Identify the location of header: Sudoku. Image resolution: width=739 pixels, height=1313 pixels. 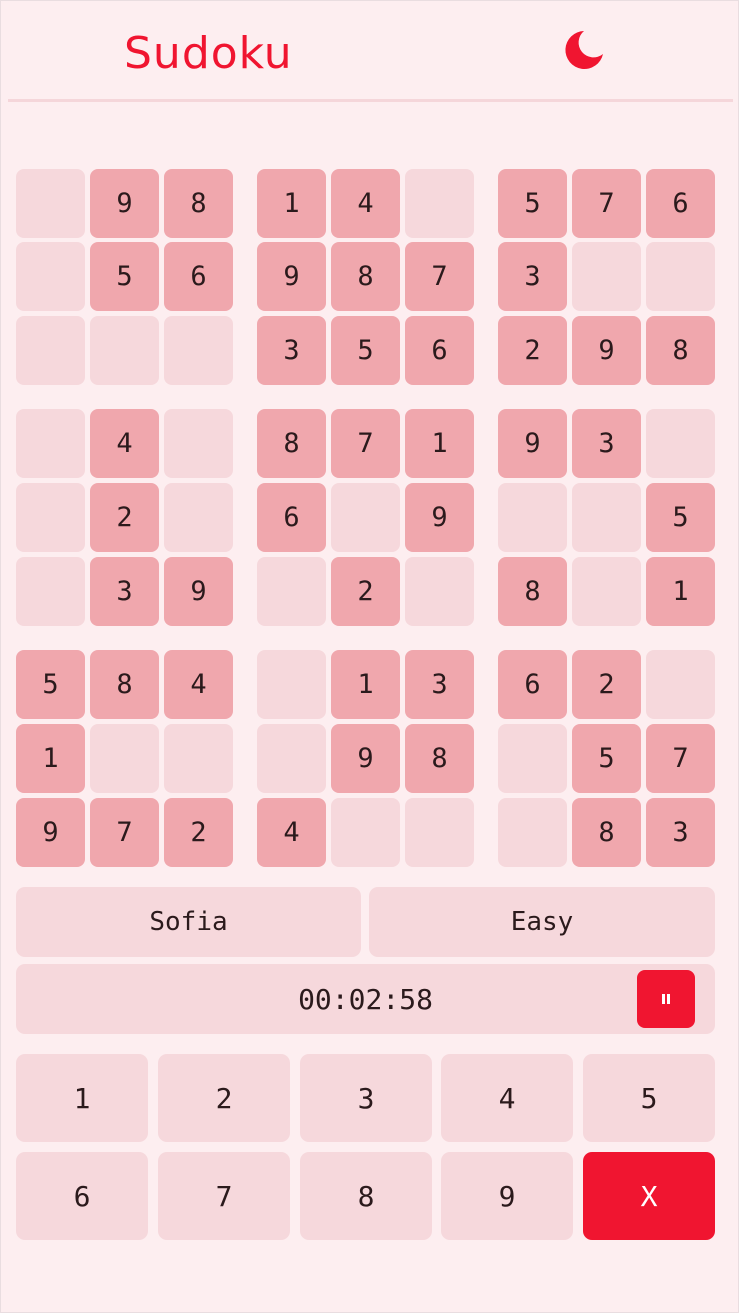
(369, 50).